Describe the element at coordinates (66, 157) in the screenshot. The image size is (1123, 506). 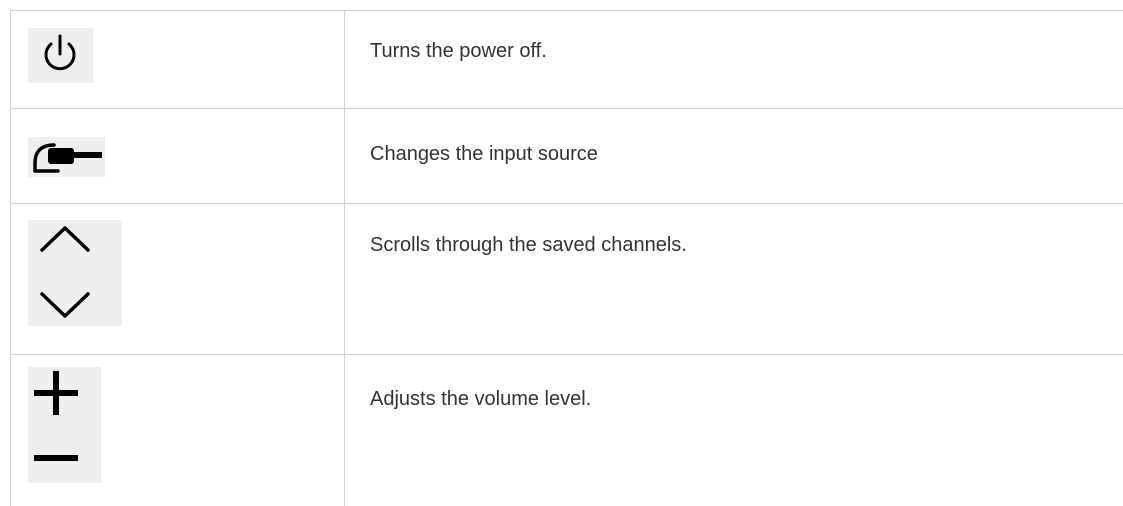
I see `input-source-icon` at that location.